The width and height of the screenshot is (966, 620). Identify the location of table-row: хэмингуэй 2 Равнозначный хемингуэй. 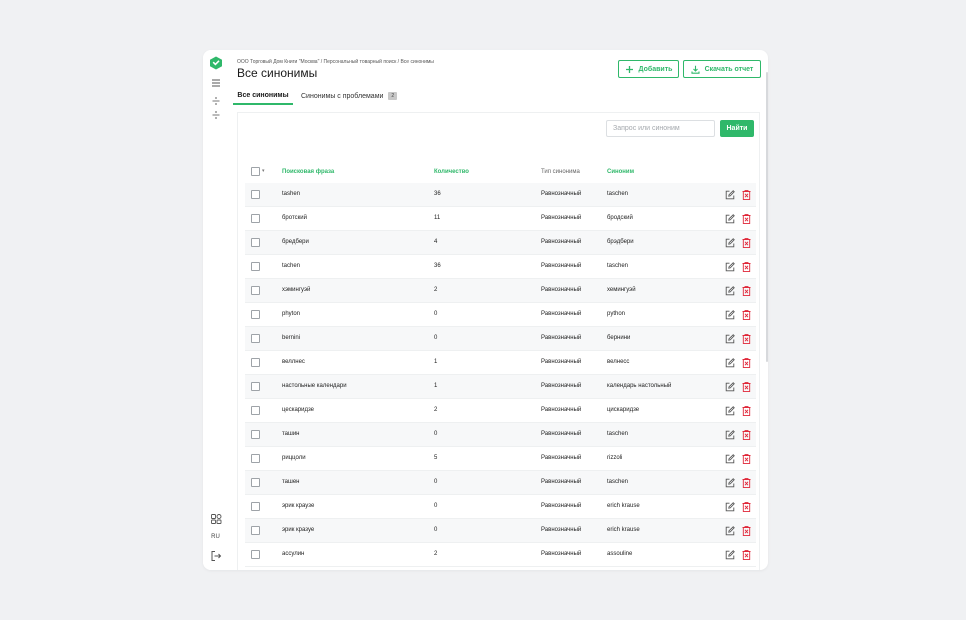
(500, 291).